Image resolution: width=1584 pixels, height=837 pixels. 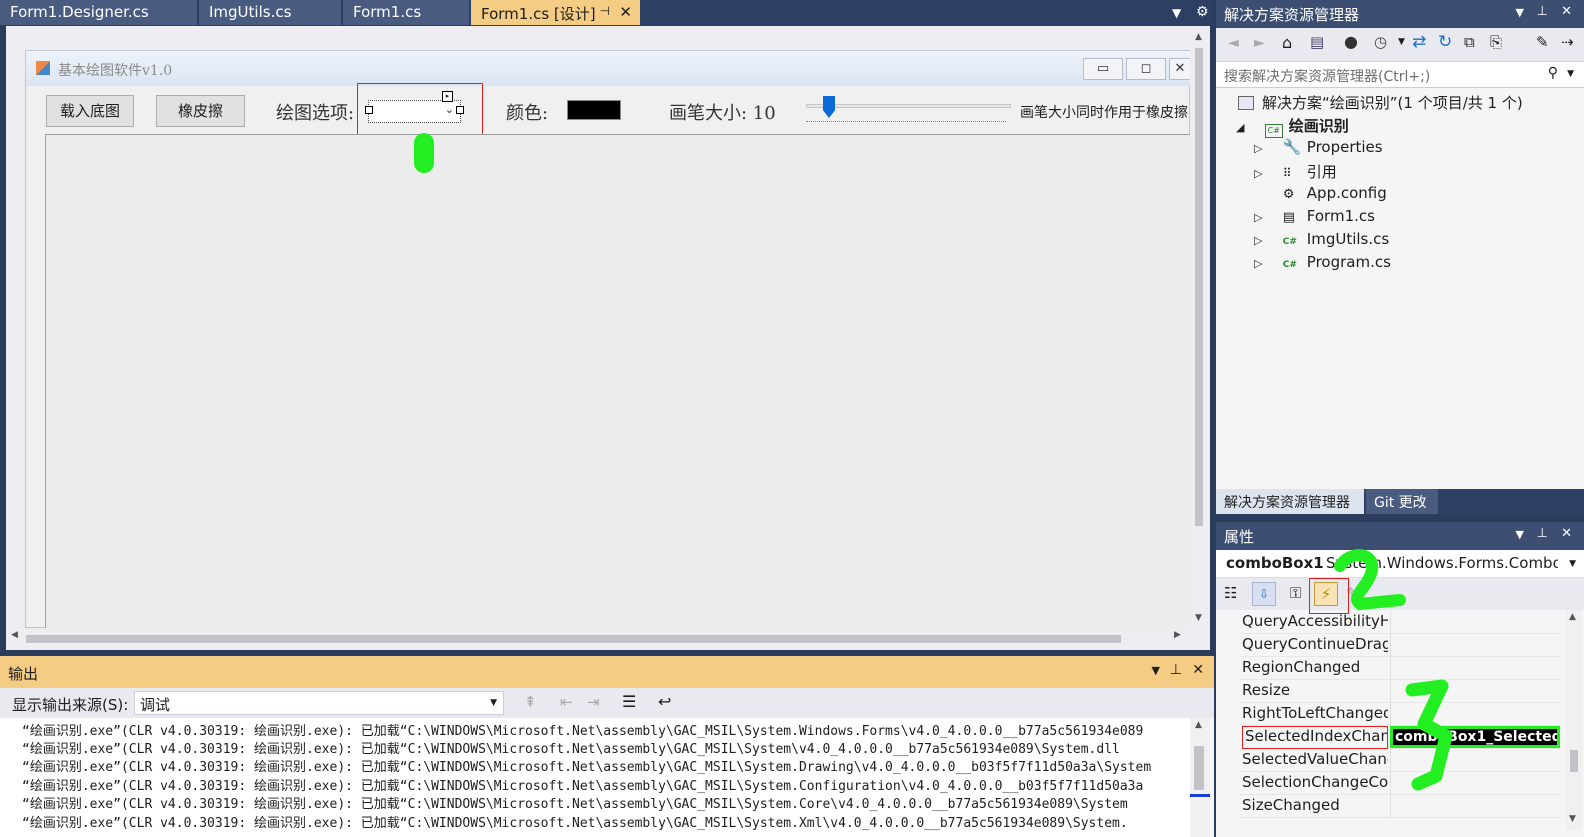 What do you see at coordinates (629, 701) in the screenshot?
I see `clear-all-icon: ☰` at bounding box center [629, 701].